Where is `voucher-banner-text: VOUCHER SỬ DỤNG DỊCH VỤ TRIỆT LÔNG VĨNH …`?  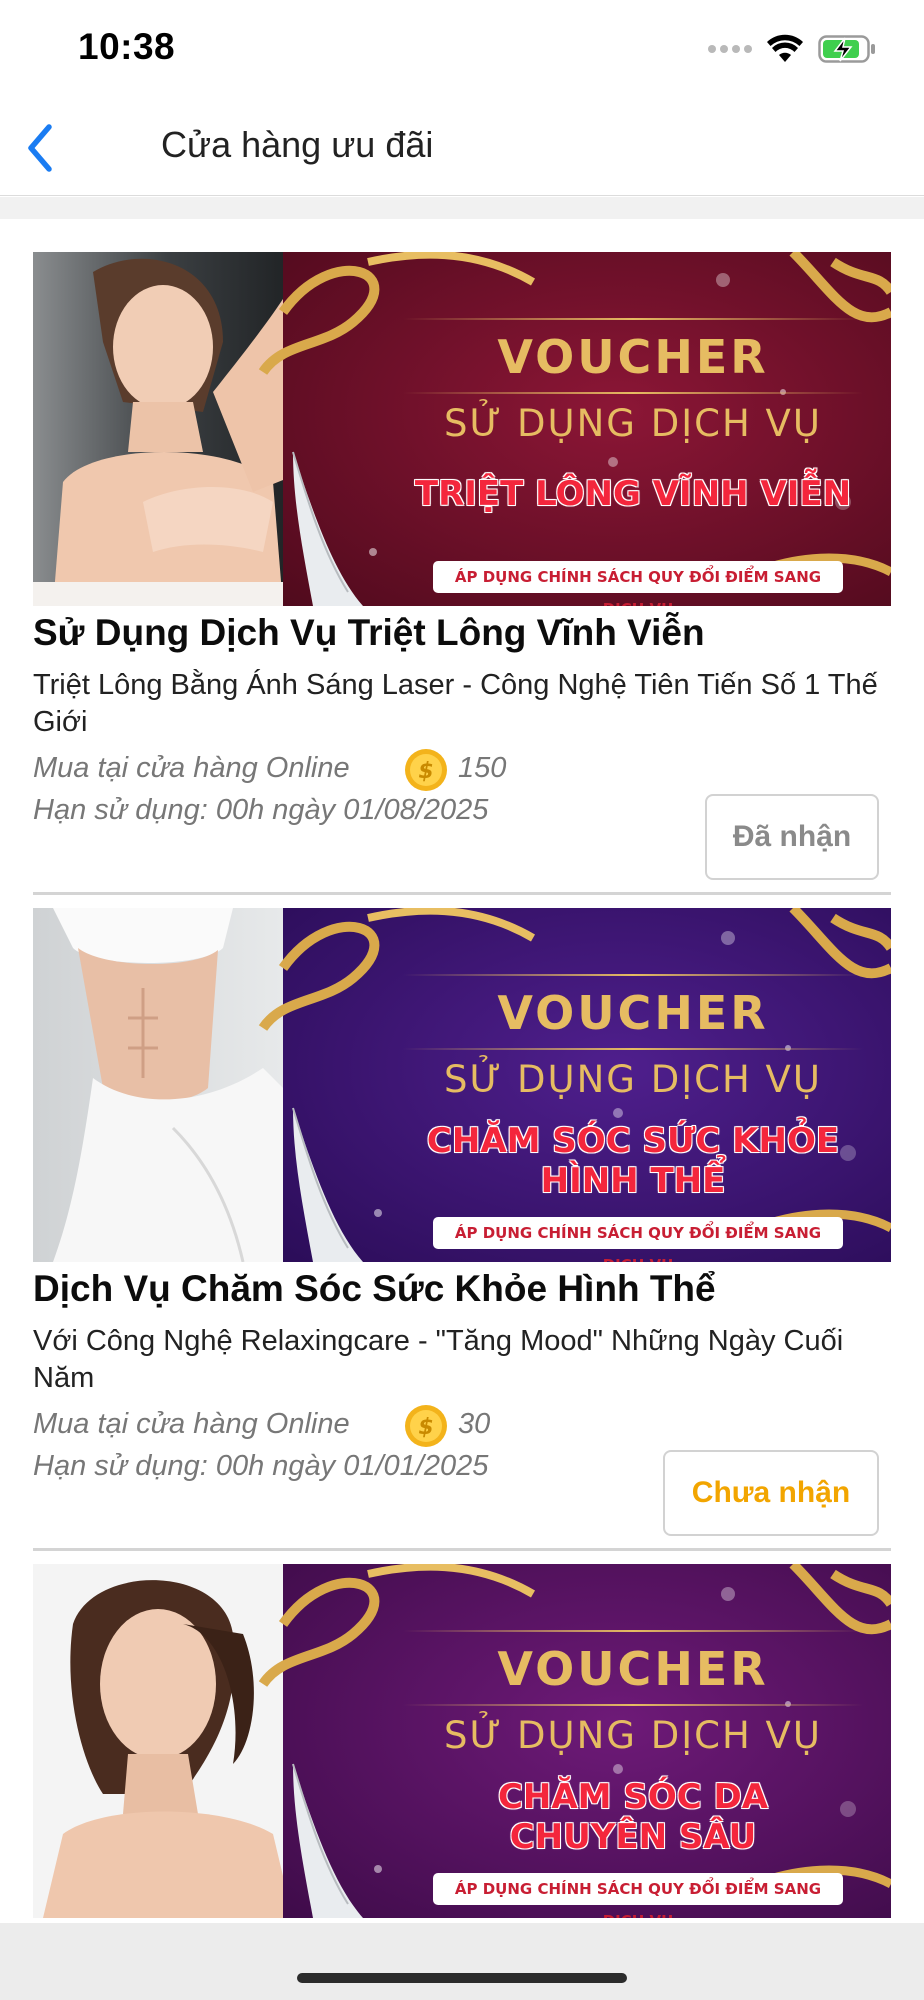
voucher-banner-text: VOUCHER SỬ DỤNG DỊCH VỤ TRIỆT LÔNG VĨNH … is located at coordinates (632, 429).